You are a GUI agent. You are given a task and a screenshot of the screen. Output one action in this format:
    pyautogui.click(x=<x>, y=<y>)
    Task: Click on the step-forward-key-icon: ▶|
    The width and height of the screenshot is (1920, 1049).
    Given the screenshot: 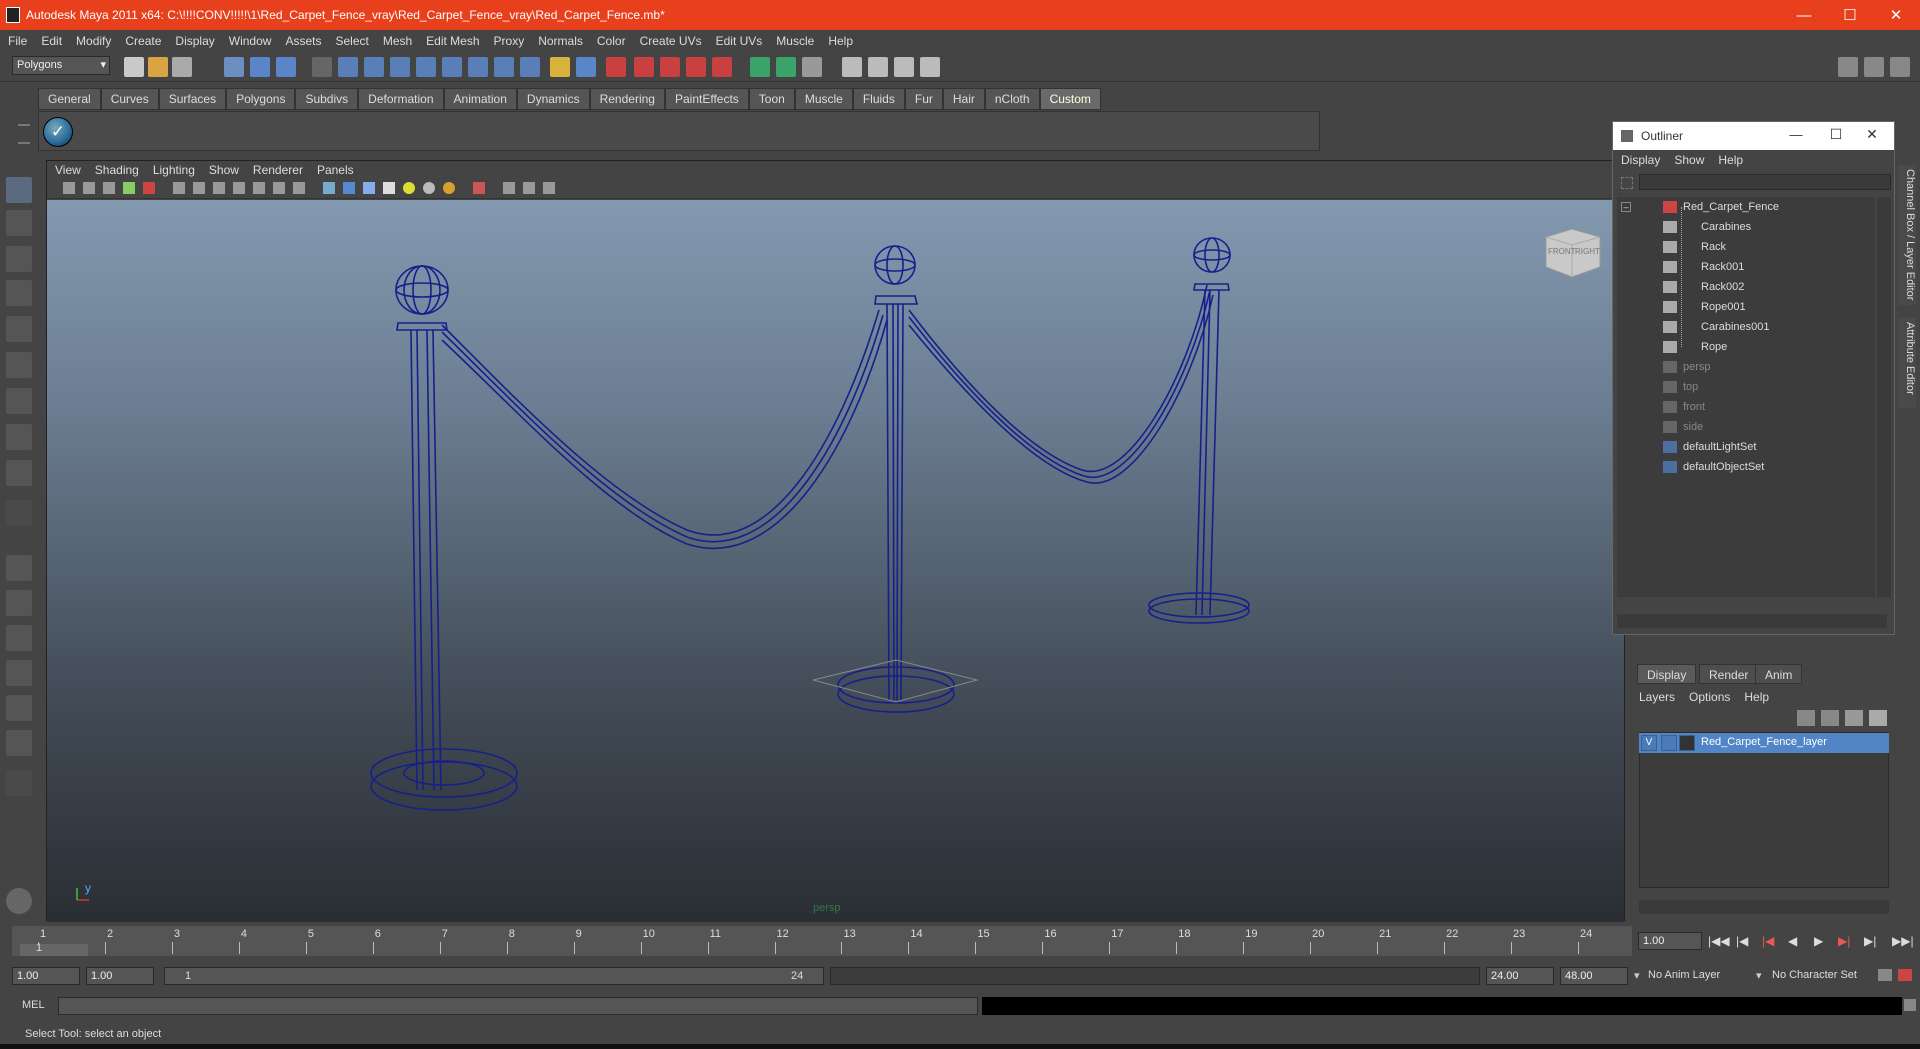 What is the action you would take?
    pyautogui.click(x=1870, y=941)
    